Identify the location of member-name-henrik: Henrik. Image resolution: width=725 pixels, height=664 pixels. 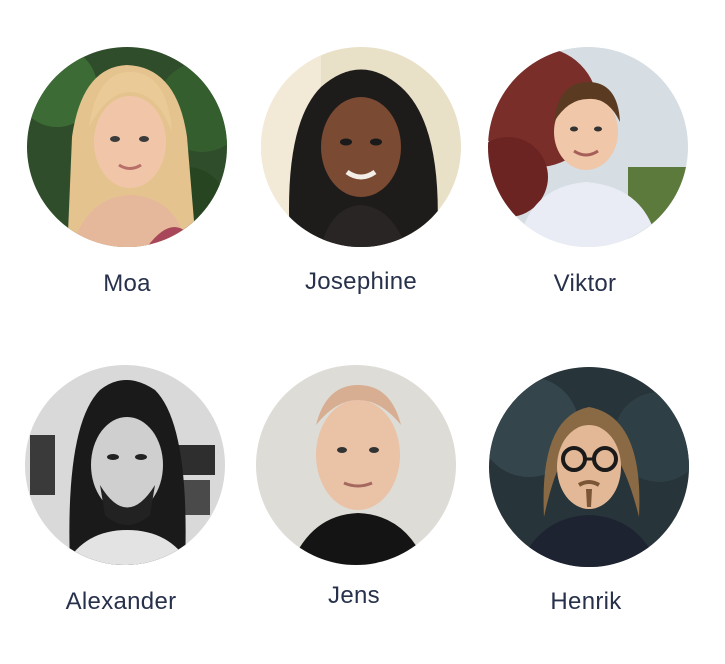
(586, 601).